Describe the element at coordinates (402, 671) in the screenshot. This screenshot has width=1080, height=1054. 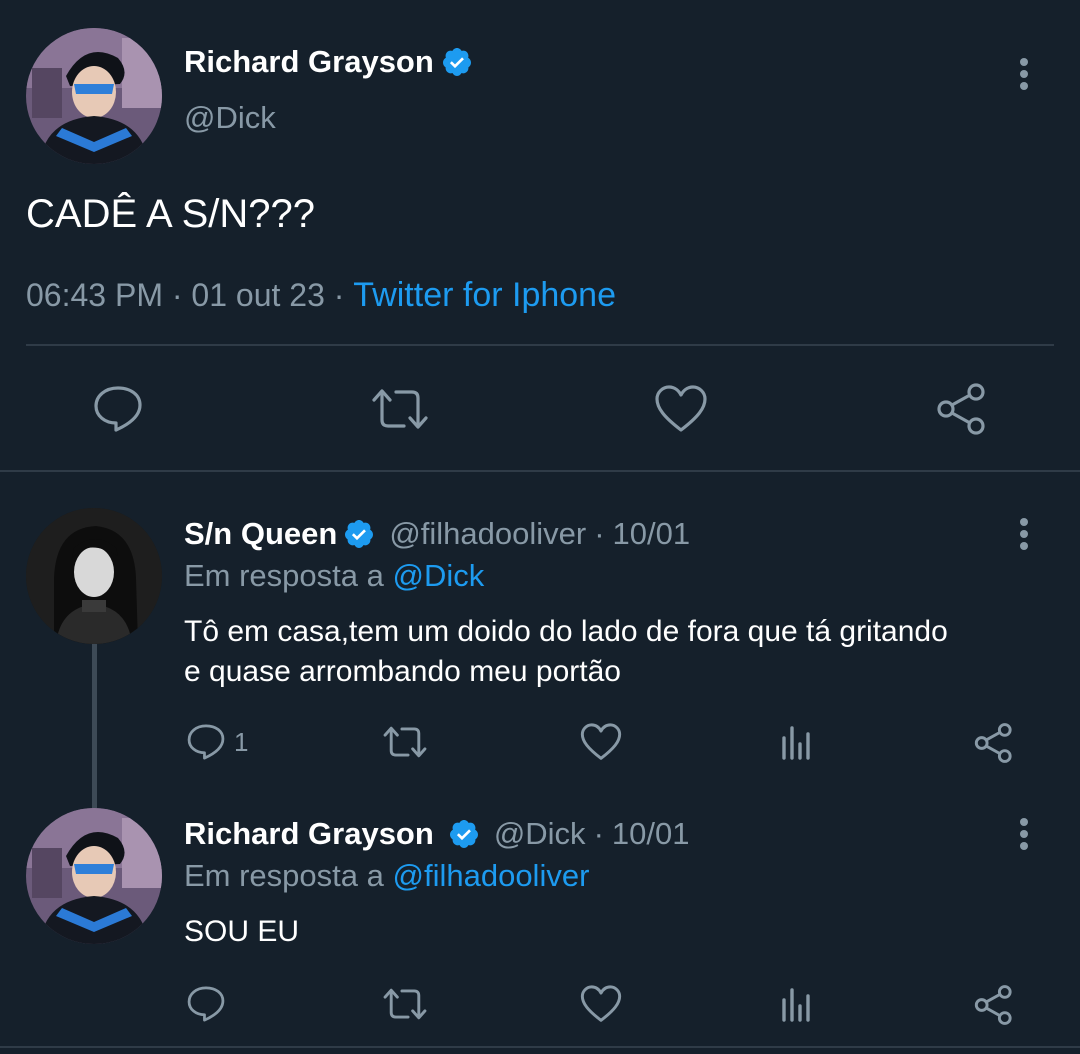
I see `reply-text-line: e quase arrombando meu portão` at that location.